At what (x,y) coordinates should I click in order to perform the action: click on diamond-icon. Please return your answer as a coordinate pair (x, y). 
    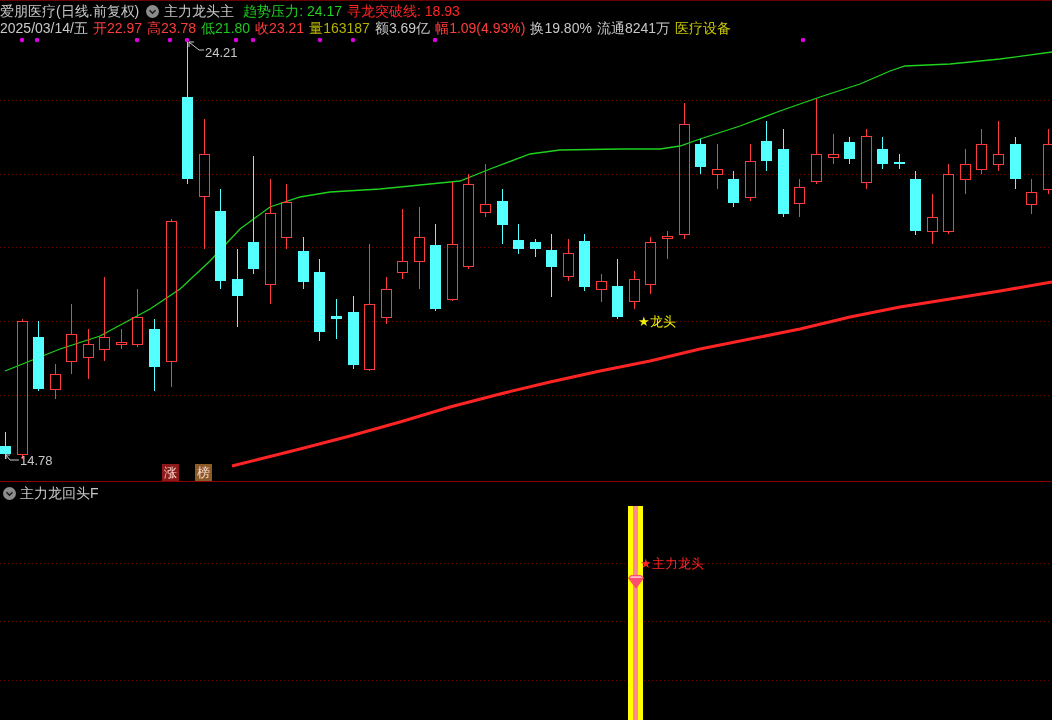
    Looking at the image, I should click on (636, 582).